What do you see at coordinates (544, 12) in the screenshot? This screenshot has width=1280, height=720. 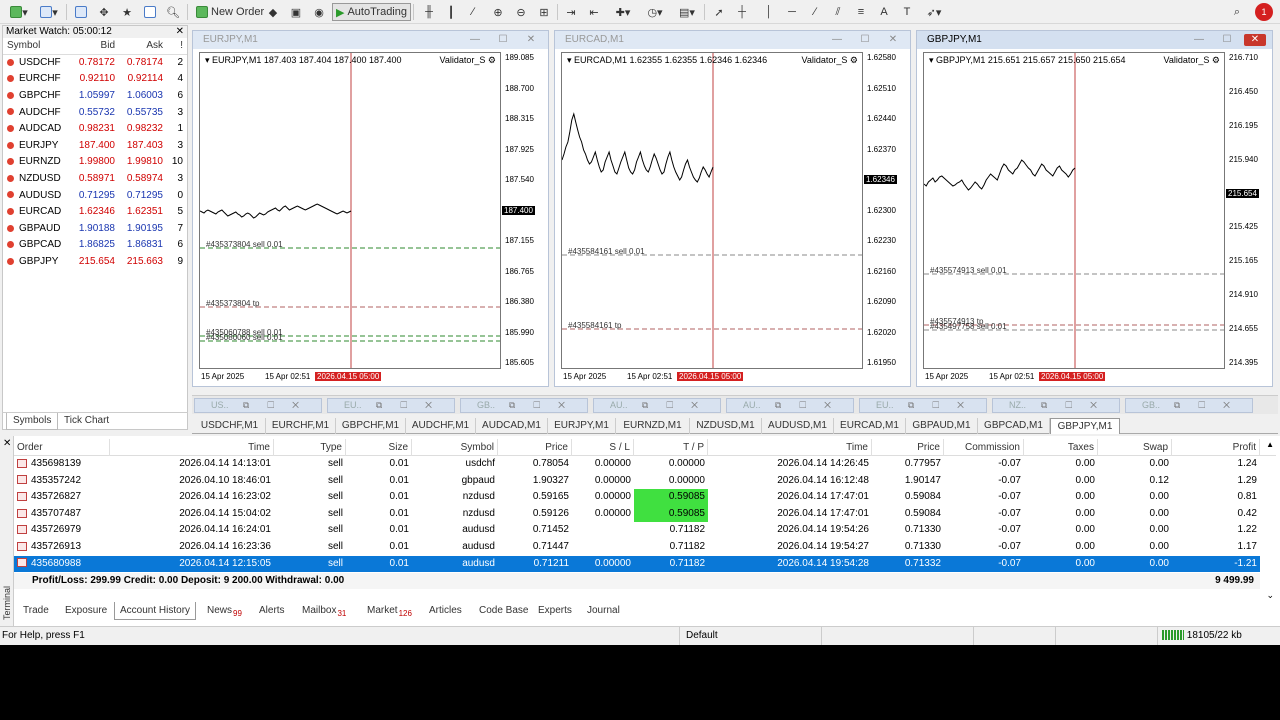 I see `tile-windows-icon: ⊞` at bounding box center [544, 12].